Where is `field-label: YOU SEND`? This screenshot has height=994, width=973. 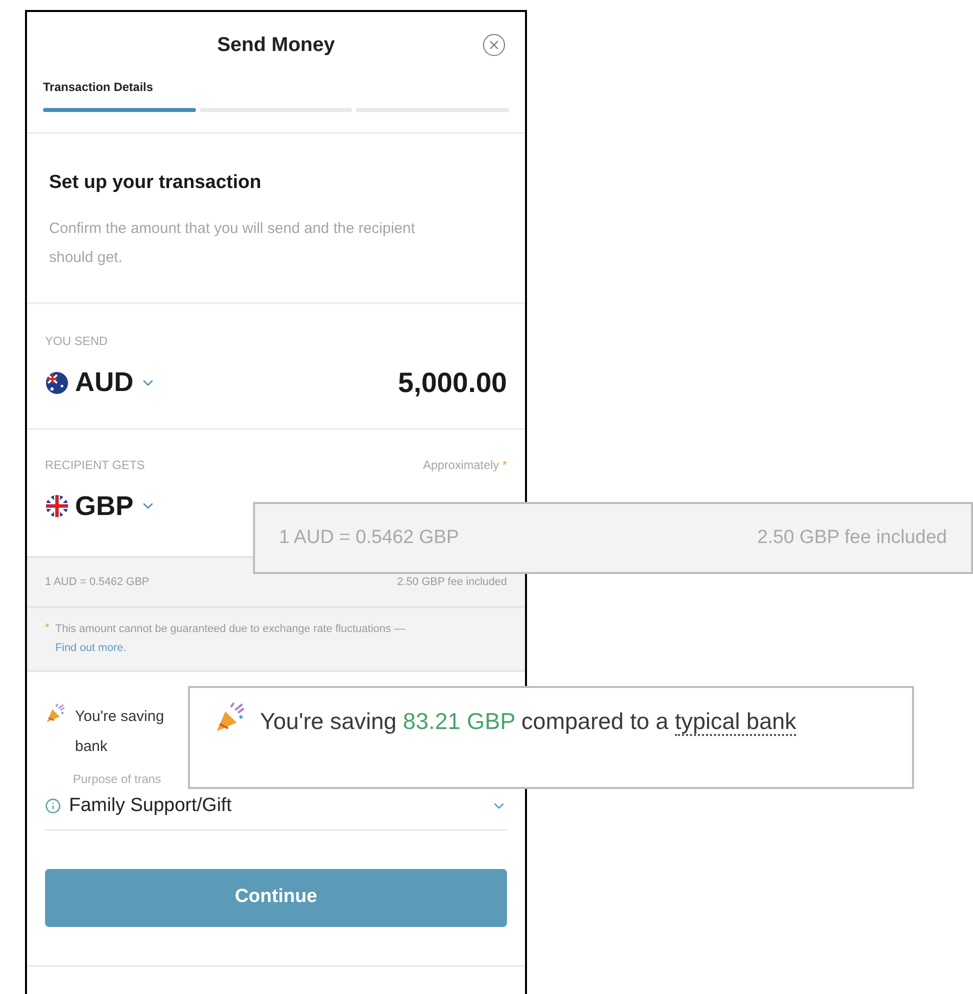 field-label: YOU SEND is located at coordinates (77, 341).